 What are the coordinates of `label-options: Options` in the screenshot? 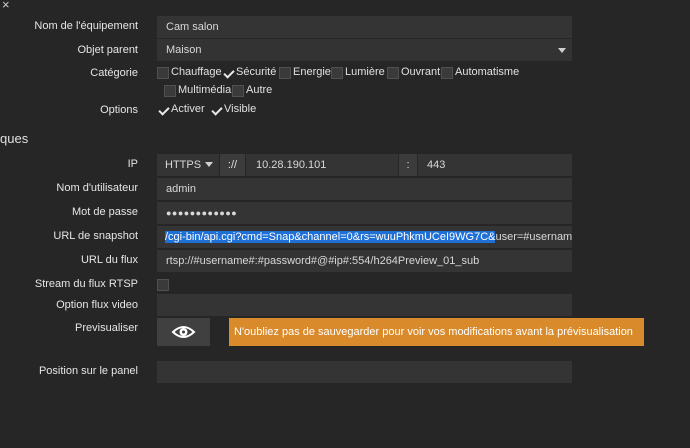 It's located at (119, 110).